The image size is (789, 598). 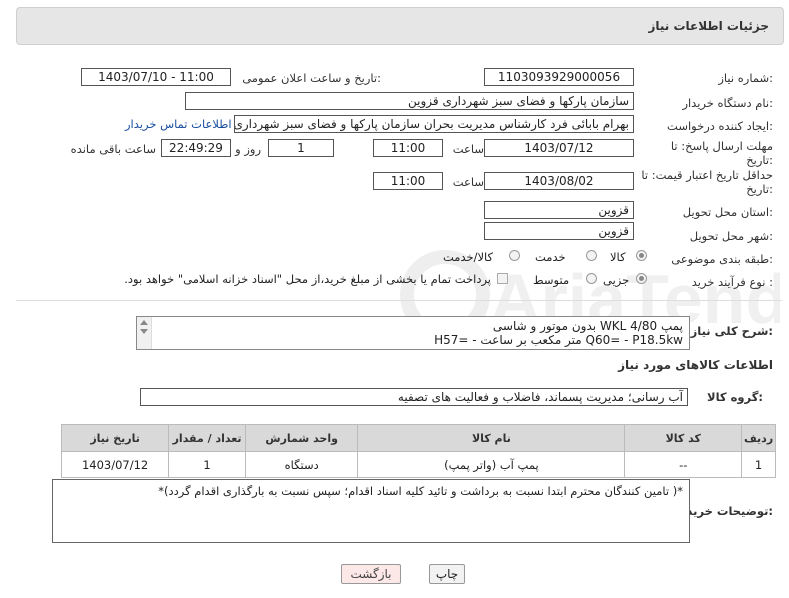 What do you see at coordinates (616, 280) in the screenshot?
I see `process-option-minor: جزیی` at bounding box center [616, 280].